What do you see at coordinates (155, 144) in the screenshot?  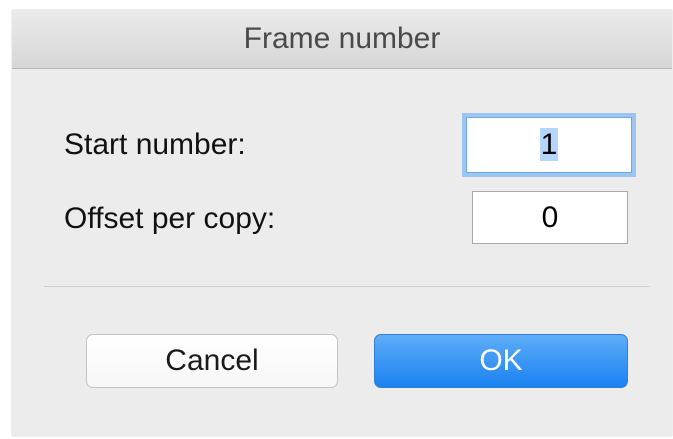 I see `start-number-label: Start number:` at bounding box center [155, 144].